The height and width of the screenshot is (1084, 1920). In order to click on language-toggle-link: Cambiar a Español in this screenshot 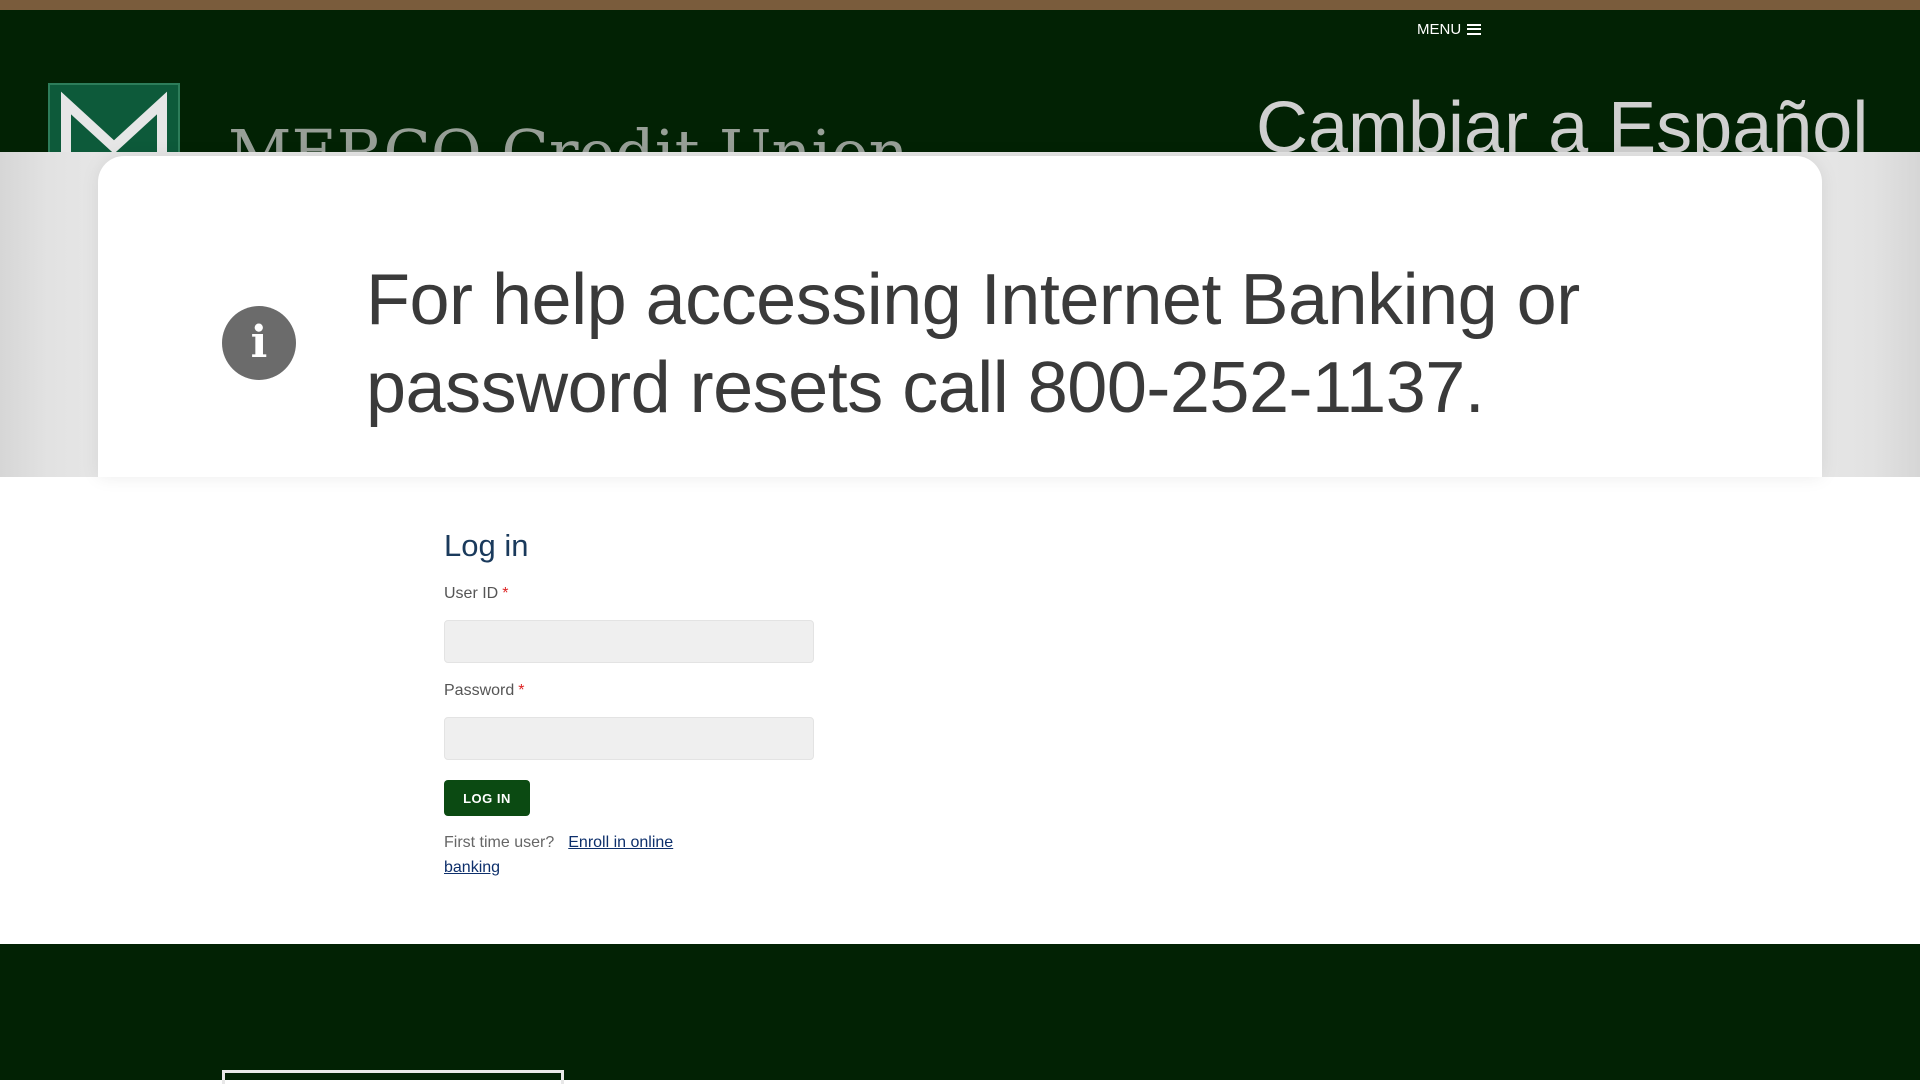, I will do `click(1562, 119)`.